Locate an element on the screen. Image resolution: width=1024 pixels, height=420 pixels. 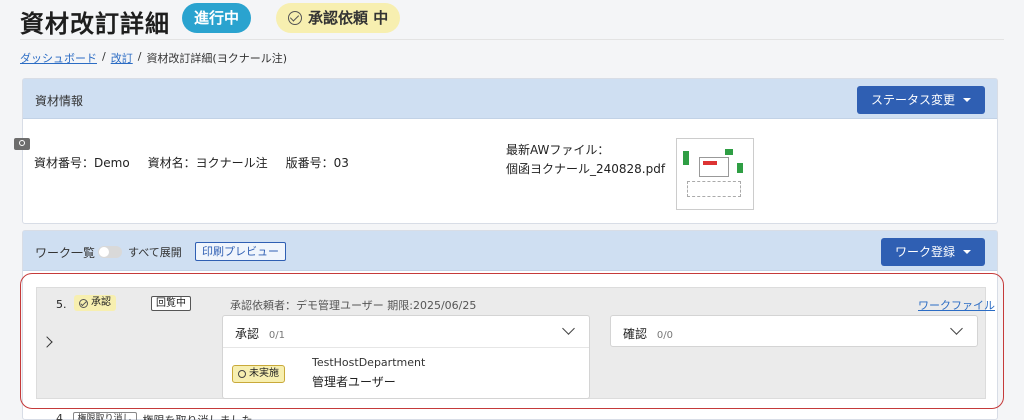
aw-file-name: 個函ヨクナール_240828.pdf is located at coordinates (586, 169).